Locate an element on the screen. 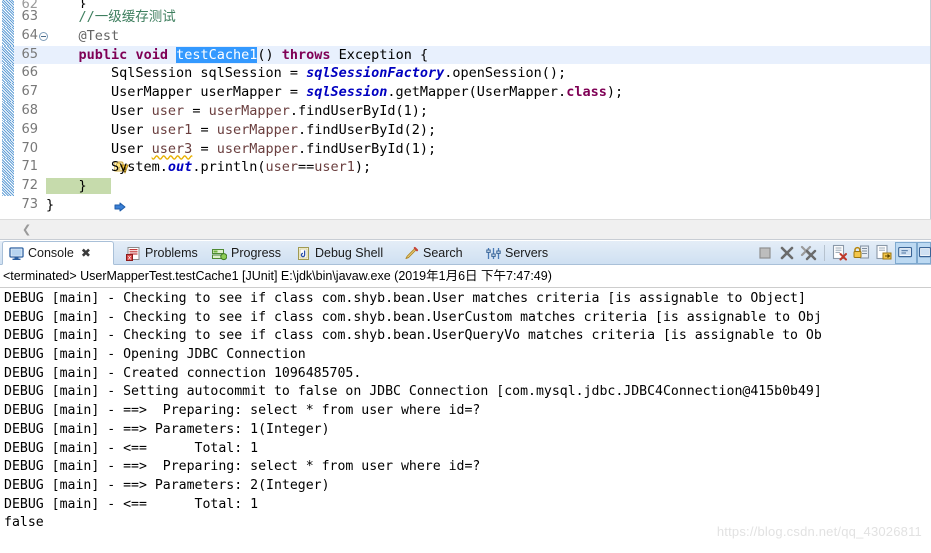 This screenshot has width=931, height=553. debug-shell-icon is located at coordinates (303, 253).